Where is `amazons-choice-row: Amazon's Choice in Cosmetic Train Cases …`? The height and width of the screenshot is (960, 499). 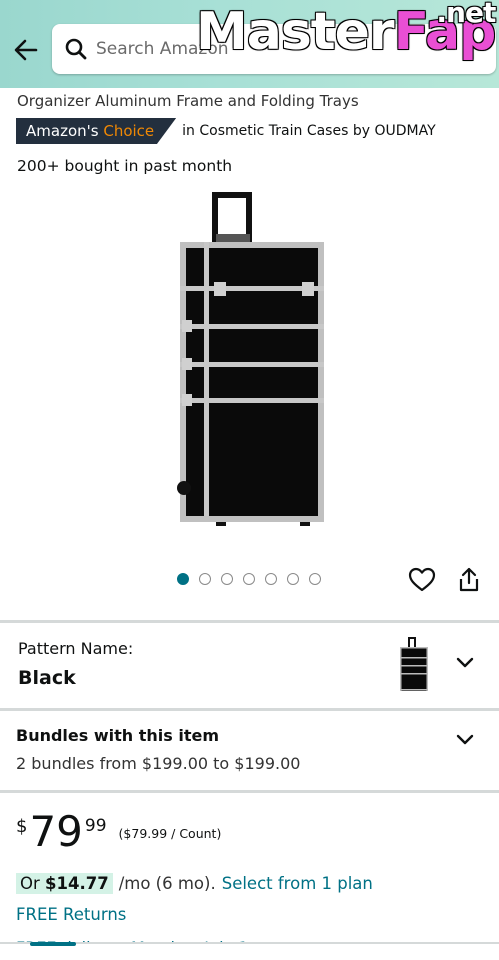 amazons-choice-row: Amazon's Choice in Cosmetic Train Cases … is located at coordinates (226, 131).